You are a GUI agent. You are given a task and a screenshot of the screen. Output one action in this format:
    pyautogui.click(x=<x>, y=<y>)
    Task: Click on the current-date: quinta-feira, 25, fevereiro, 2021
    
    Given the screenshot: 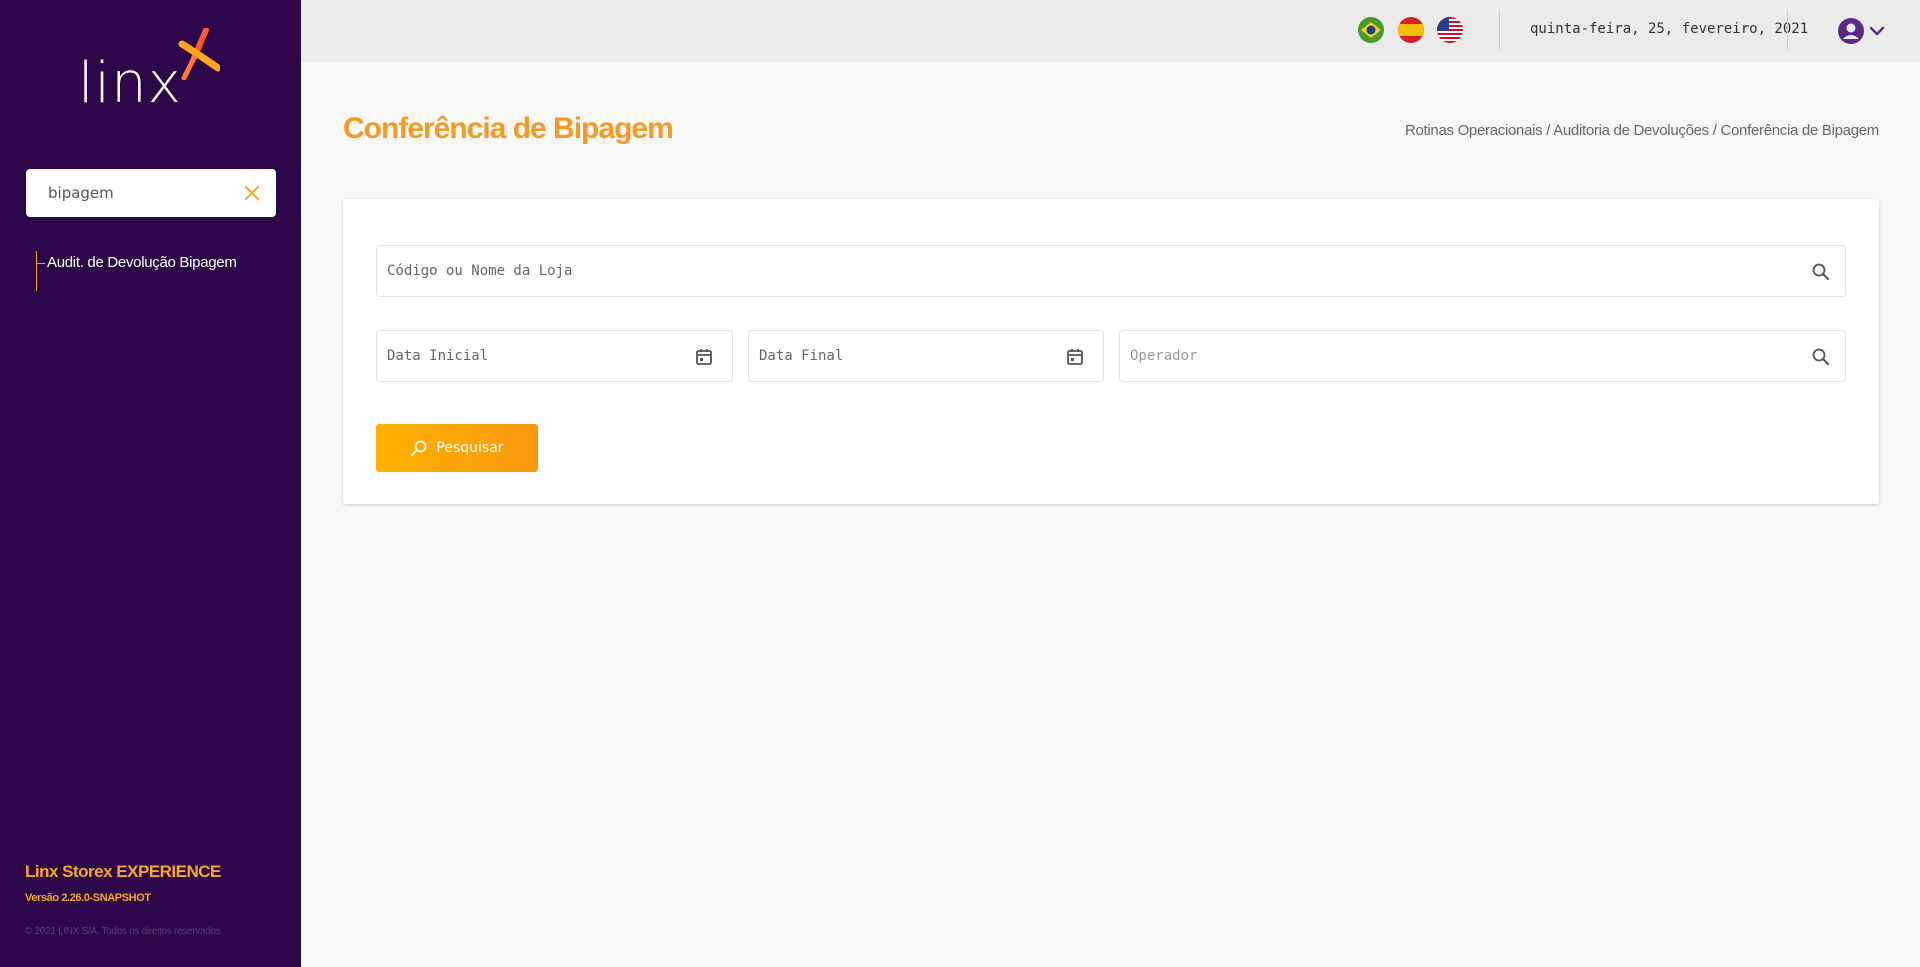 What is the action you would take?
    pyautogui.click(x=1669, y=29)
    